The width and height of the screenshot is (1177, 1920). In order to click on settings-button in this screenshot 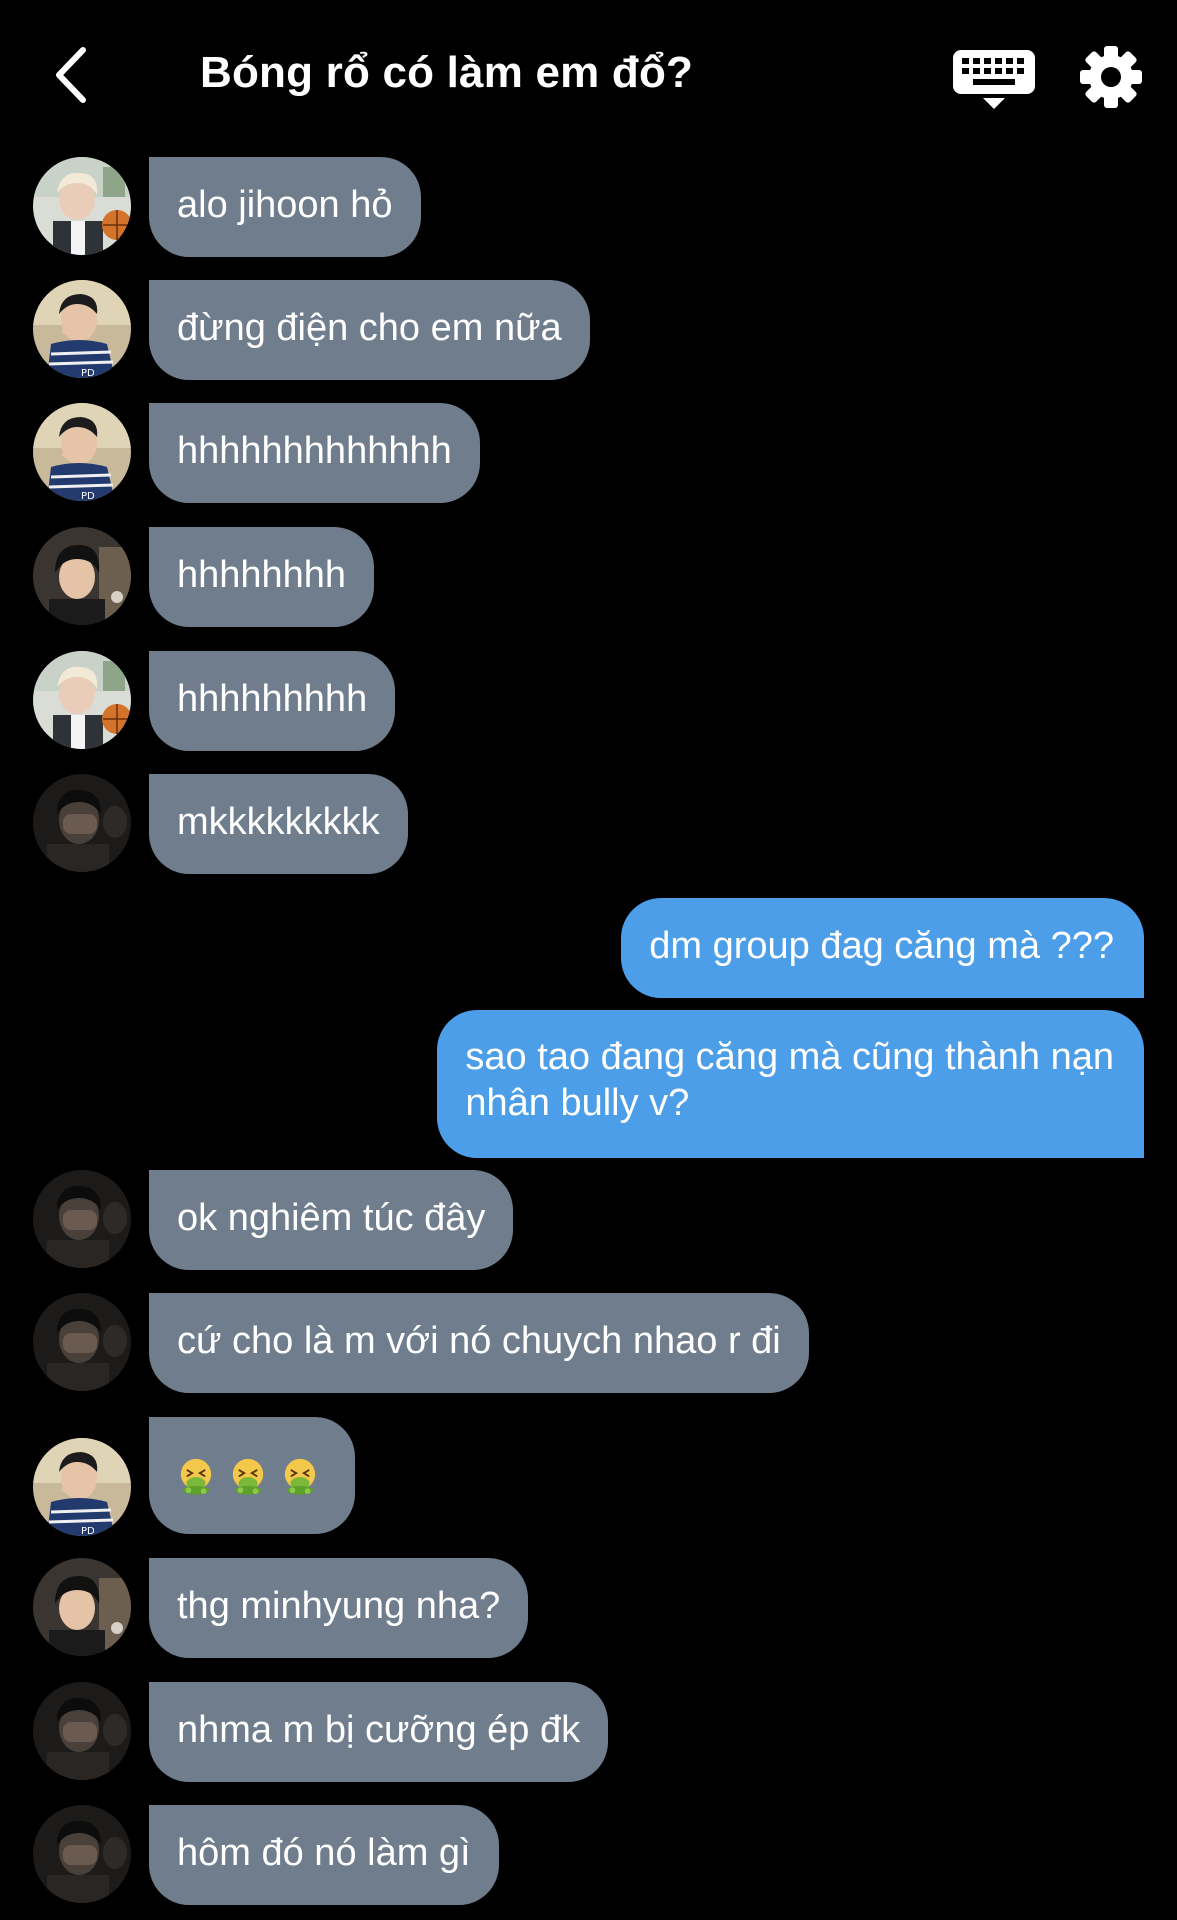, I will do `click(1111, 77)`.